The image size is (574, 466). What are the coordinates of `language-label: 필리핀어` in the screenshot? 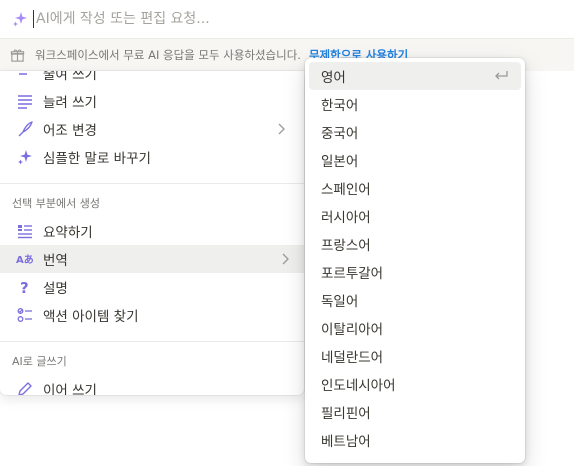 It's located at (346, 414).